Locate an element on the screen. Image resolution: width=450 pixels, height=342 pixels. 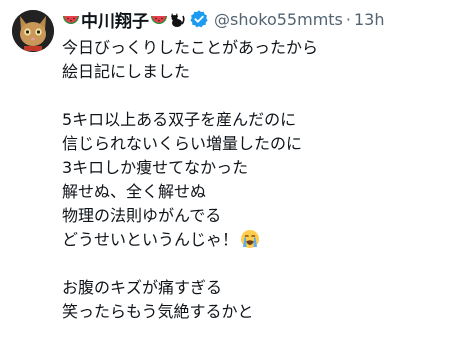
tweet-line: お腹のキズが痛すぎる is located at coordinates (142, 287).